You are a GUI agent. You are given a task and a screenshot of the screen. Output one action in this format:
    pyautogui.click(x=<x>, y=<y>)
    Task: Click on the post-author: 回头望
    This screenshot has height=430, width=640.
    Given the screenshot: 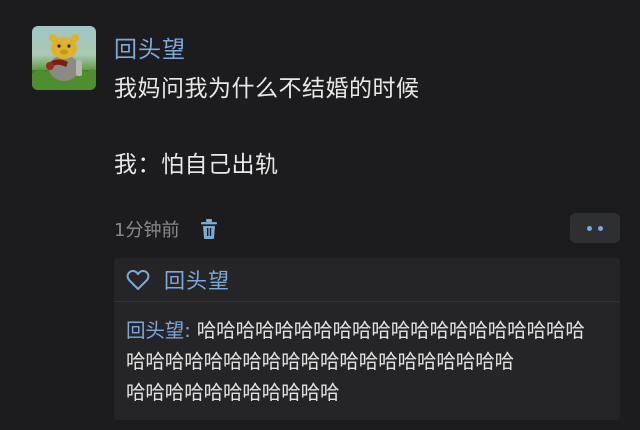 What is the action you would take?
    pyautogui.click(x=150, y=47)
    